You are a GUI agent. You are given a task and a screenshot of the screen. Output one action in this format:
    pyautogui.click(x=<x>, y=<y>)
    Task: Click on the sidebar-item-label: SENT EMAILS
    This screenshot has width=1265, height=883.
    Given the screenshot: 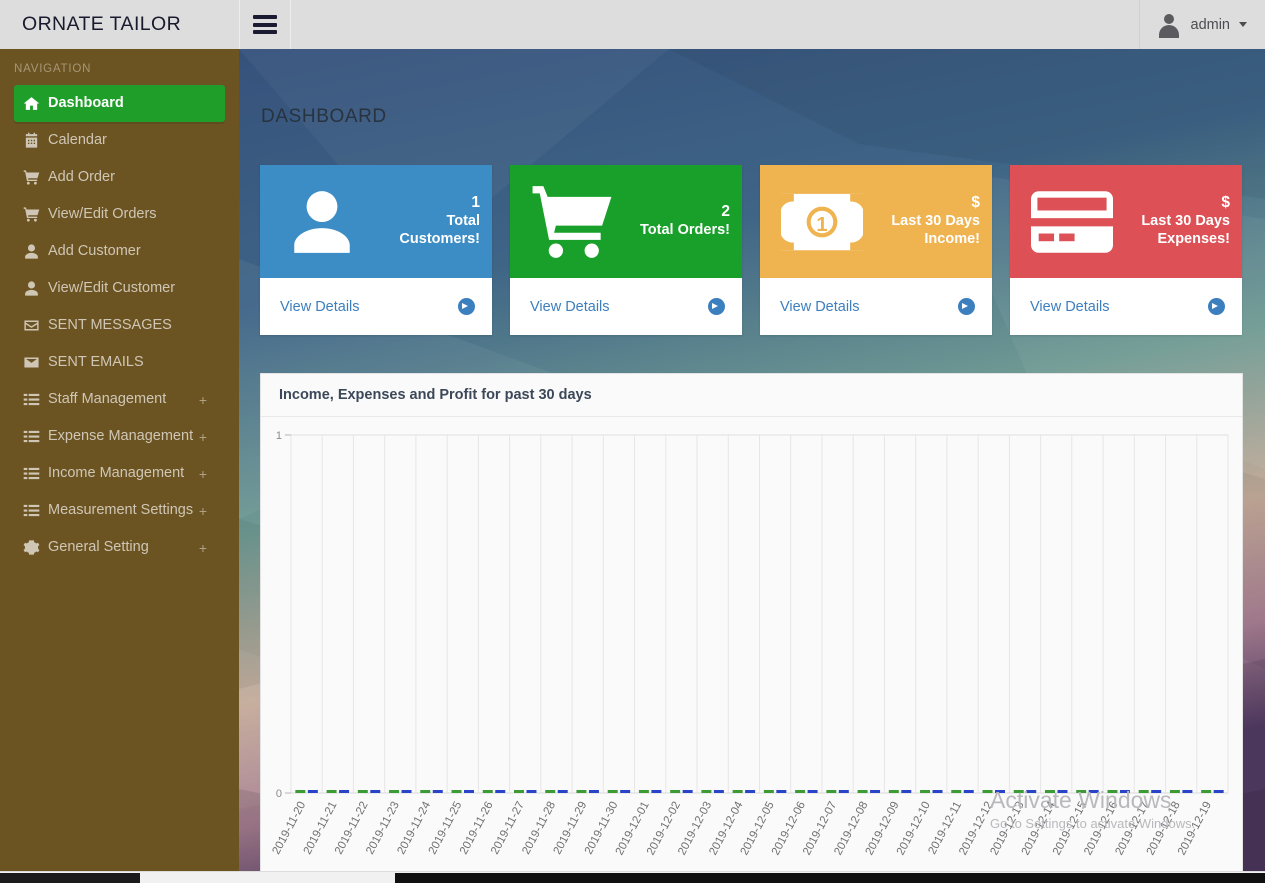 What is the action you would take?
    pyautogui.click(x=96, y=362)
    